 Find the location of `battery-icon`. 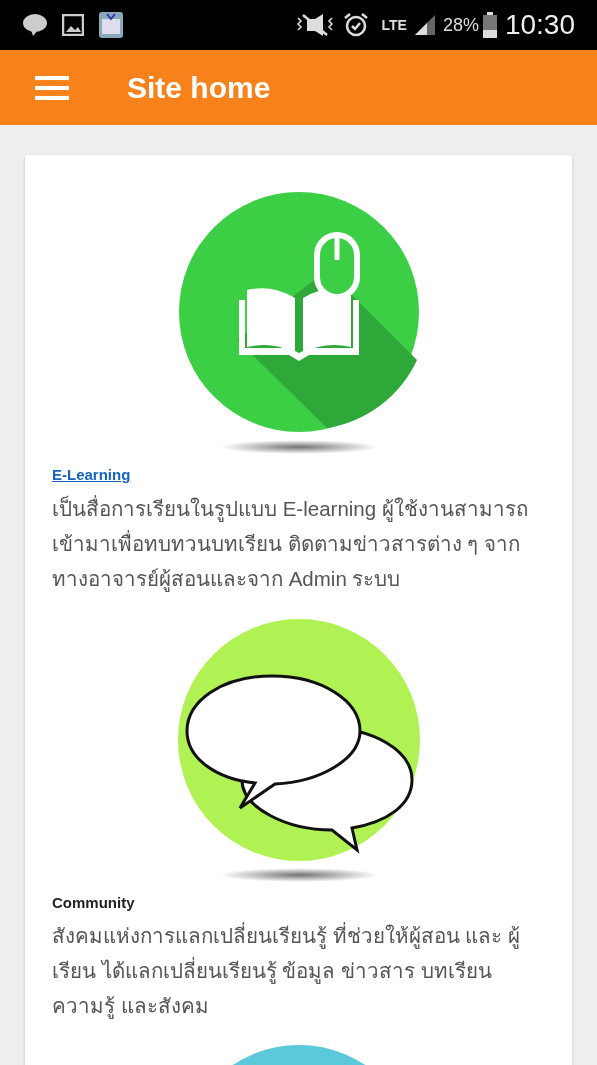

battery-icon is located at coordinates (489, 25).